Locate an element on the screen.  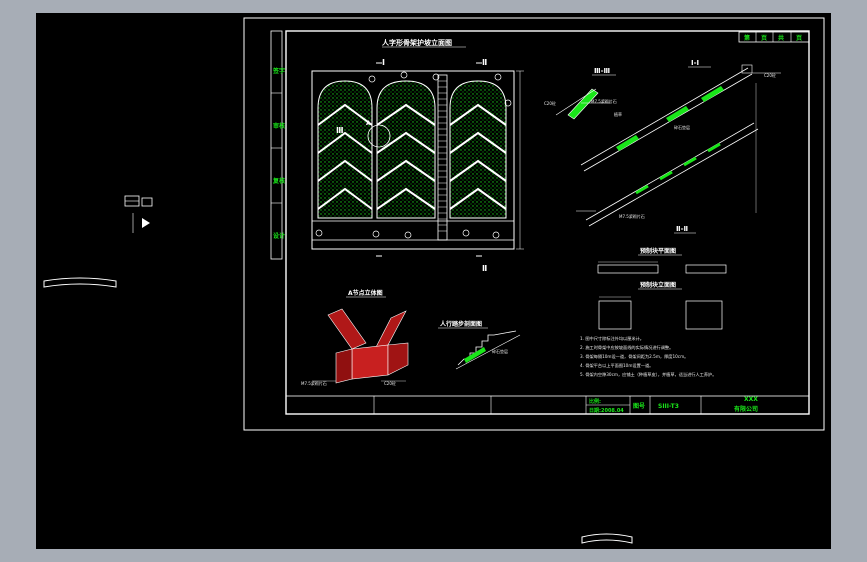
side-label-3: 复核 is located at coordinates (278, 181).